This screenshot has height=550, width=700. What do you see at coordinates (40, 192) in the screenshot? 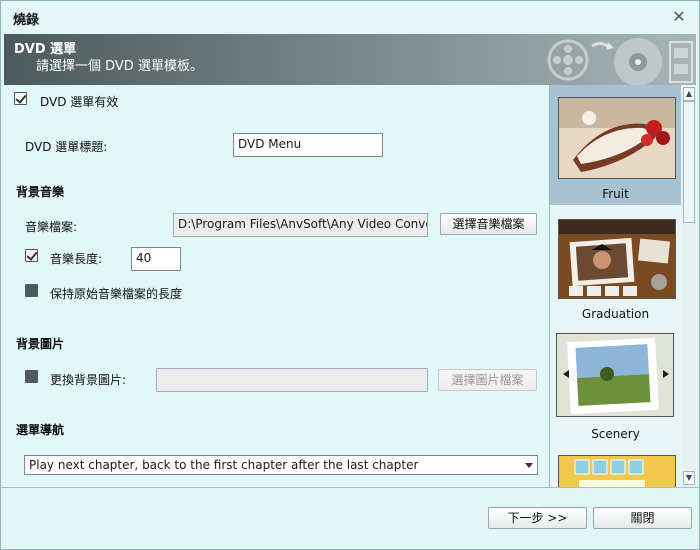
I see `music-section-label: 背景音樂` at bounding box center [40, 192].